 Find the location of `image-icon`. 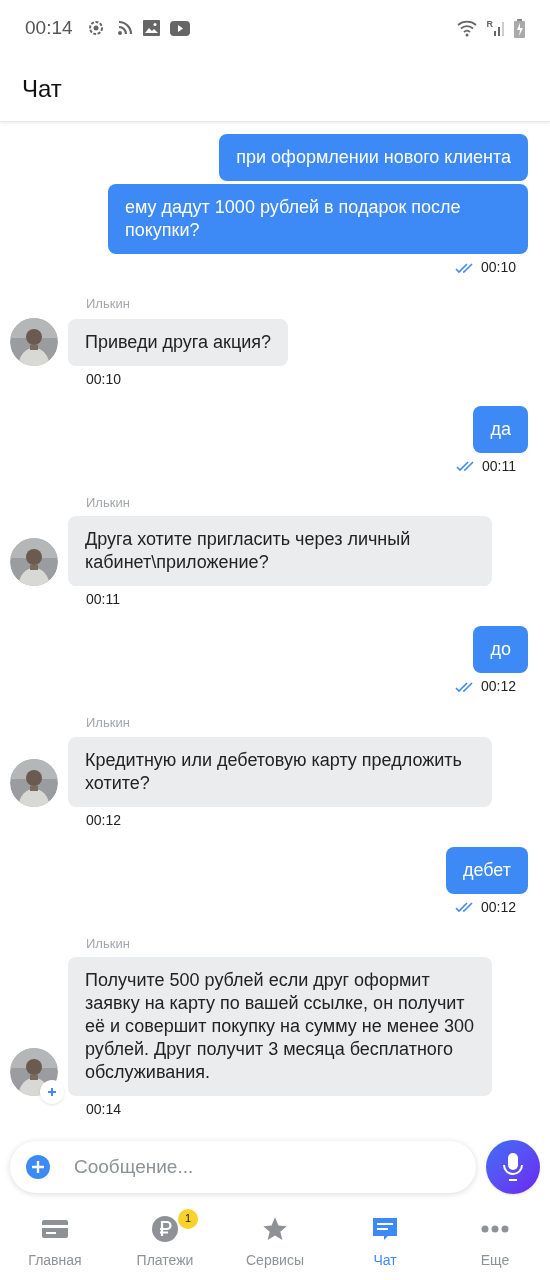

image-icon is located at coordinates (151, 28).